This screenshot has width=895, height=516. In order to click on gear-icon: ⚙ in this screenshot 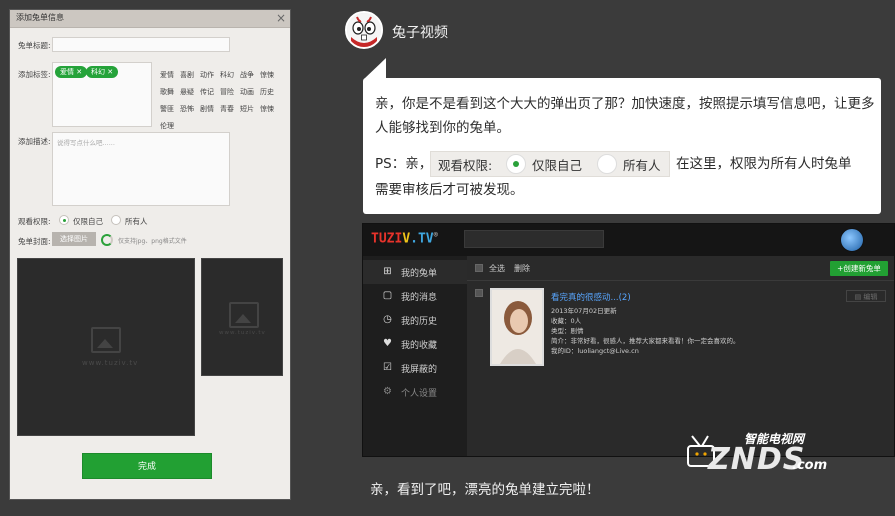, I will do `click(387, 391)`.